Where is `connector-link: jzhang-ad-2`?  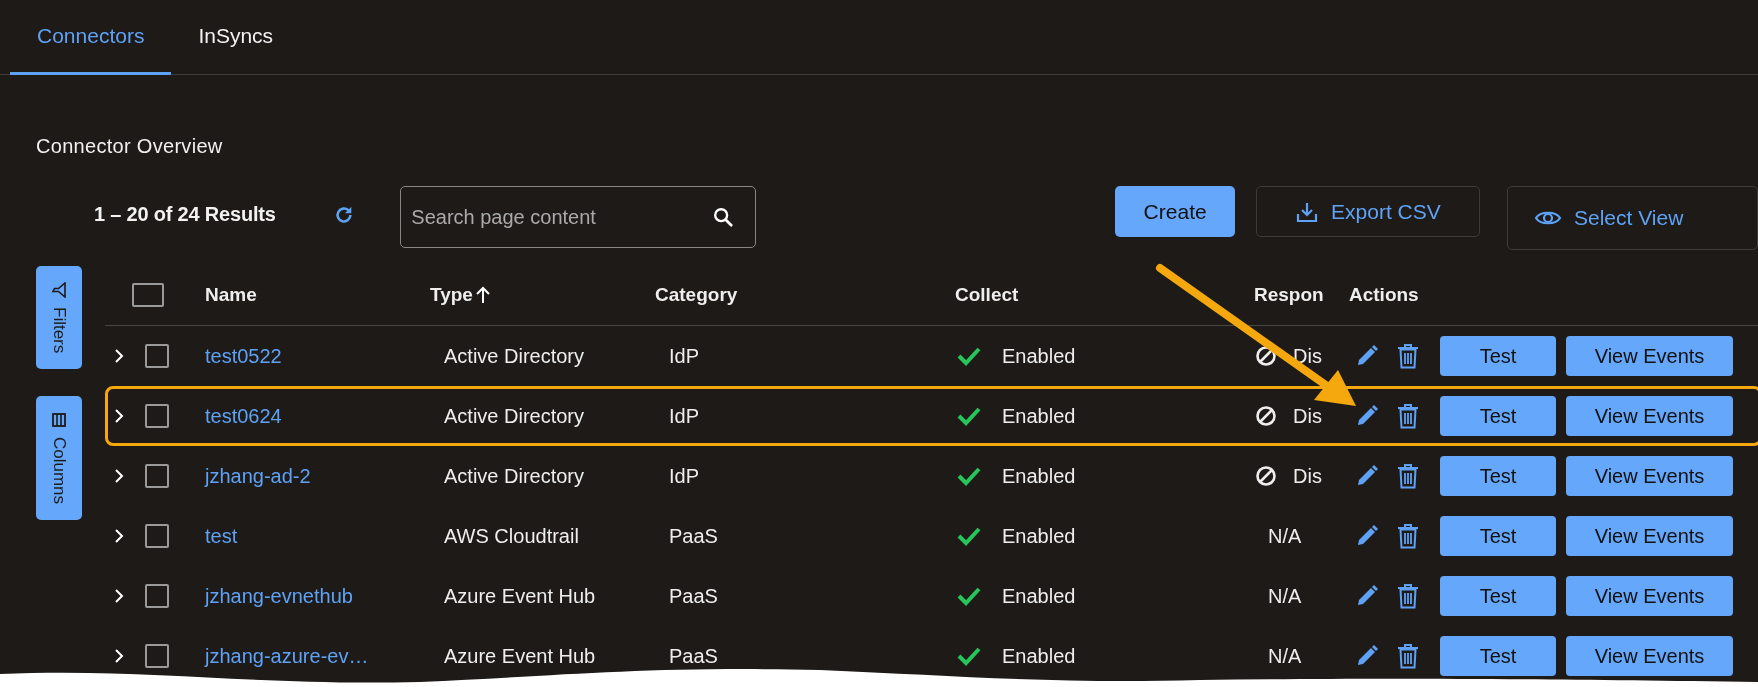
connector-link: jzhang-ad-2 is located at coordinates (317, 476).